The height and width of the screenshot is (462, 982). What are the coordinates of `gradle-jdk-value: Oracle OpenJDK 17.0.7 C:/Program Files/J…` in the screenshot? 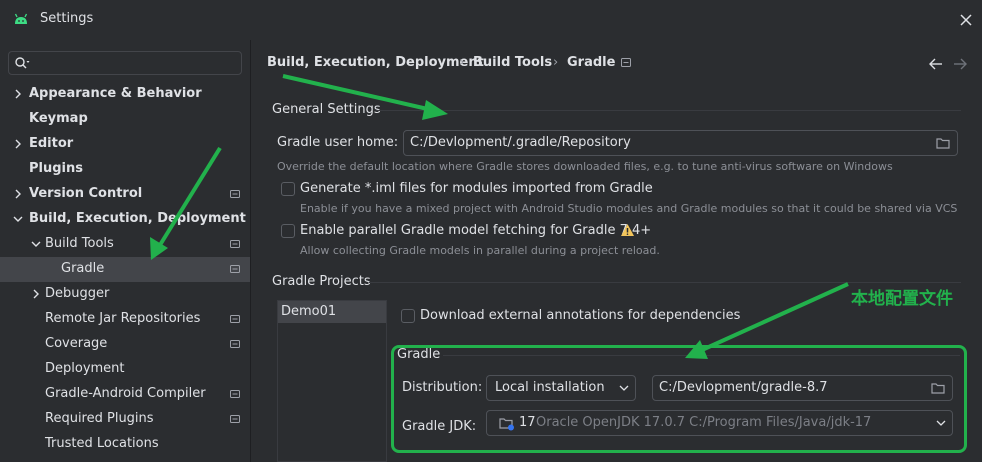 It's located at (704, 422).